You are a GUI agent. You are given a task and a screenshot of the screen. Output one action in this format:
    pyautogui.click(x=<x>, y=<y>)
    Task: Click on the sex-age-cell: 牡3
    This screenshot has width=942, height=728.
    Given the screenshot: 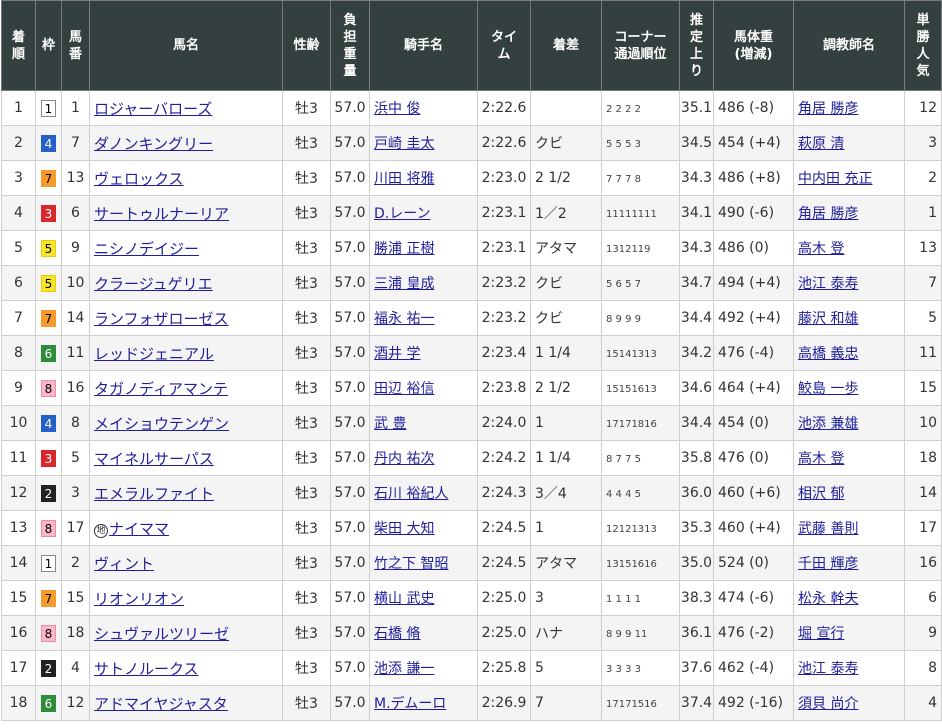 What is the action you would take?
    pyautogui.click(x=306, y=563)
    